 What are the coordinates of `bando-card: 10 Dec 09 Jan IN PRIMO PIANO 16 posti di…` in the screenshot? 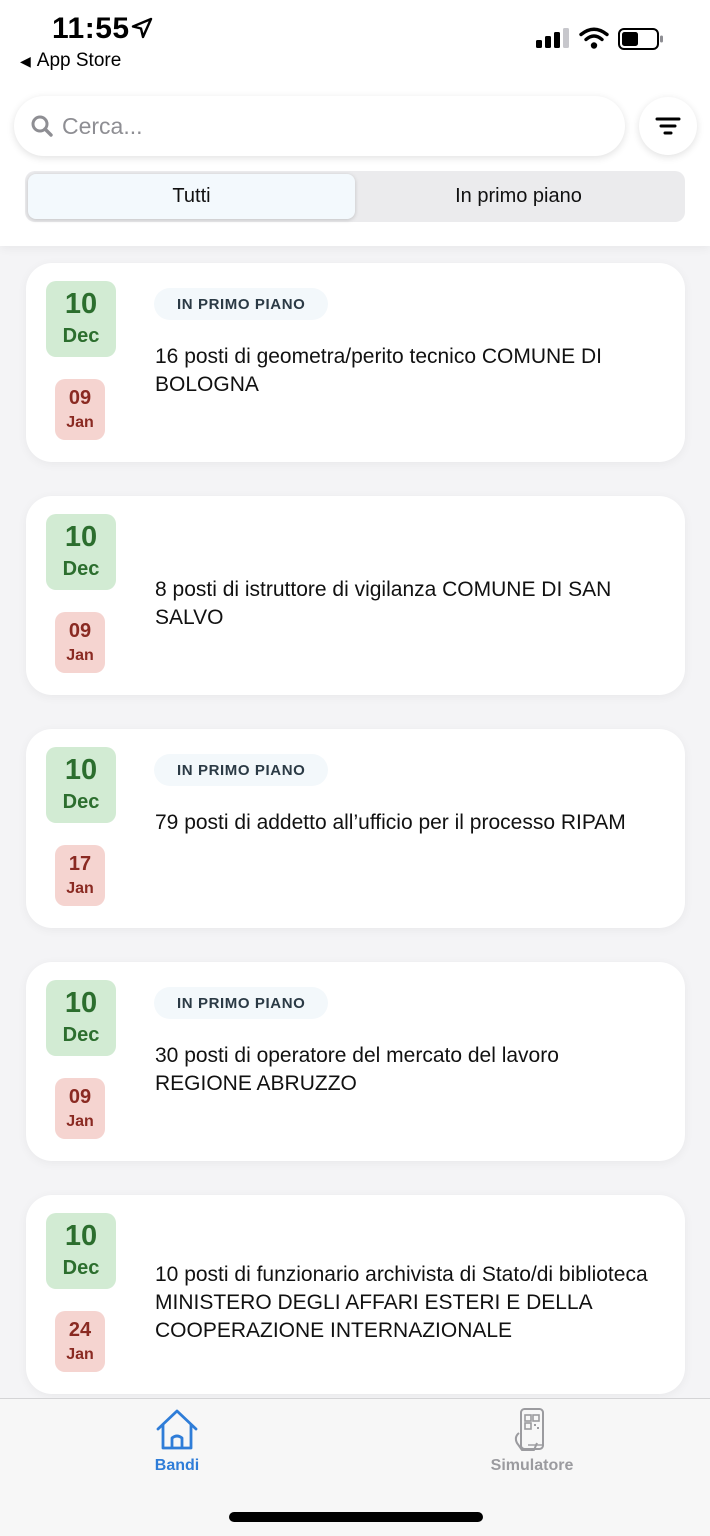 It's located at (355, 362).